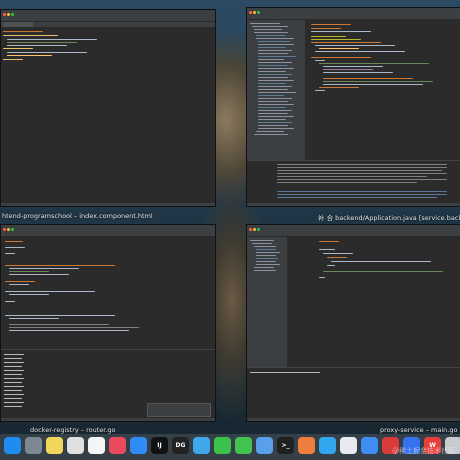  I want to click on chrome-icon, so click(75, 445).